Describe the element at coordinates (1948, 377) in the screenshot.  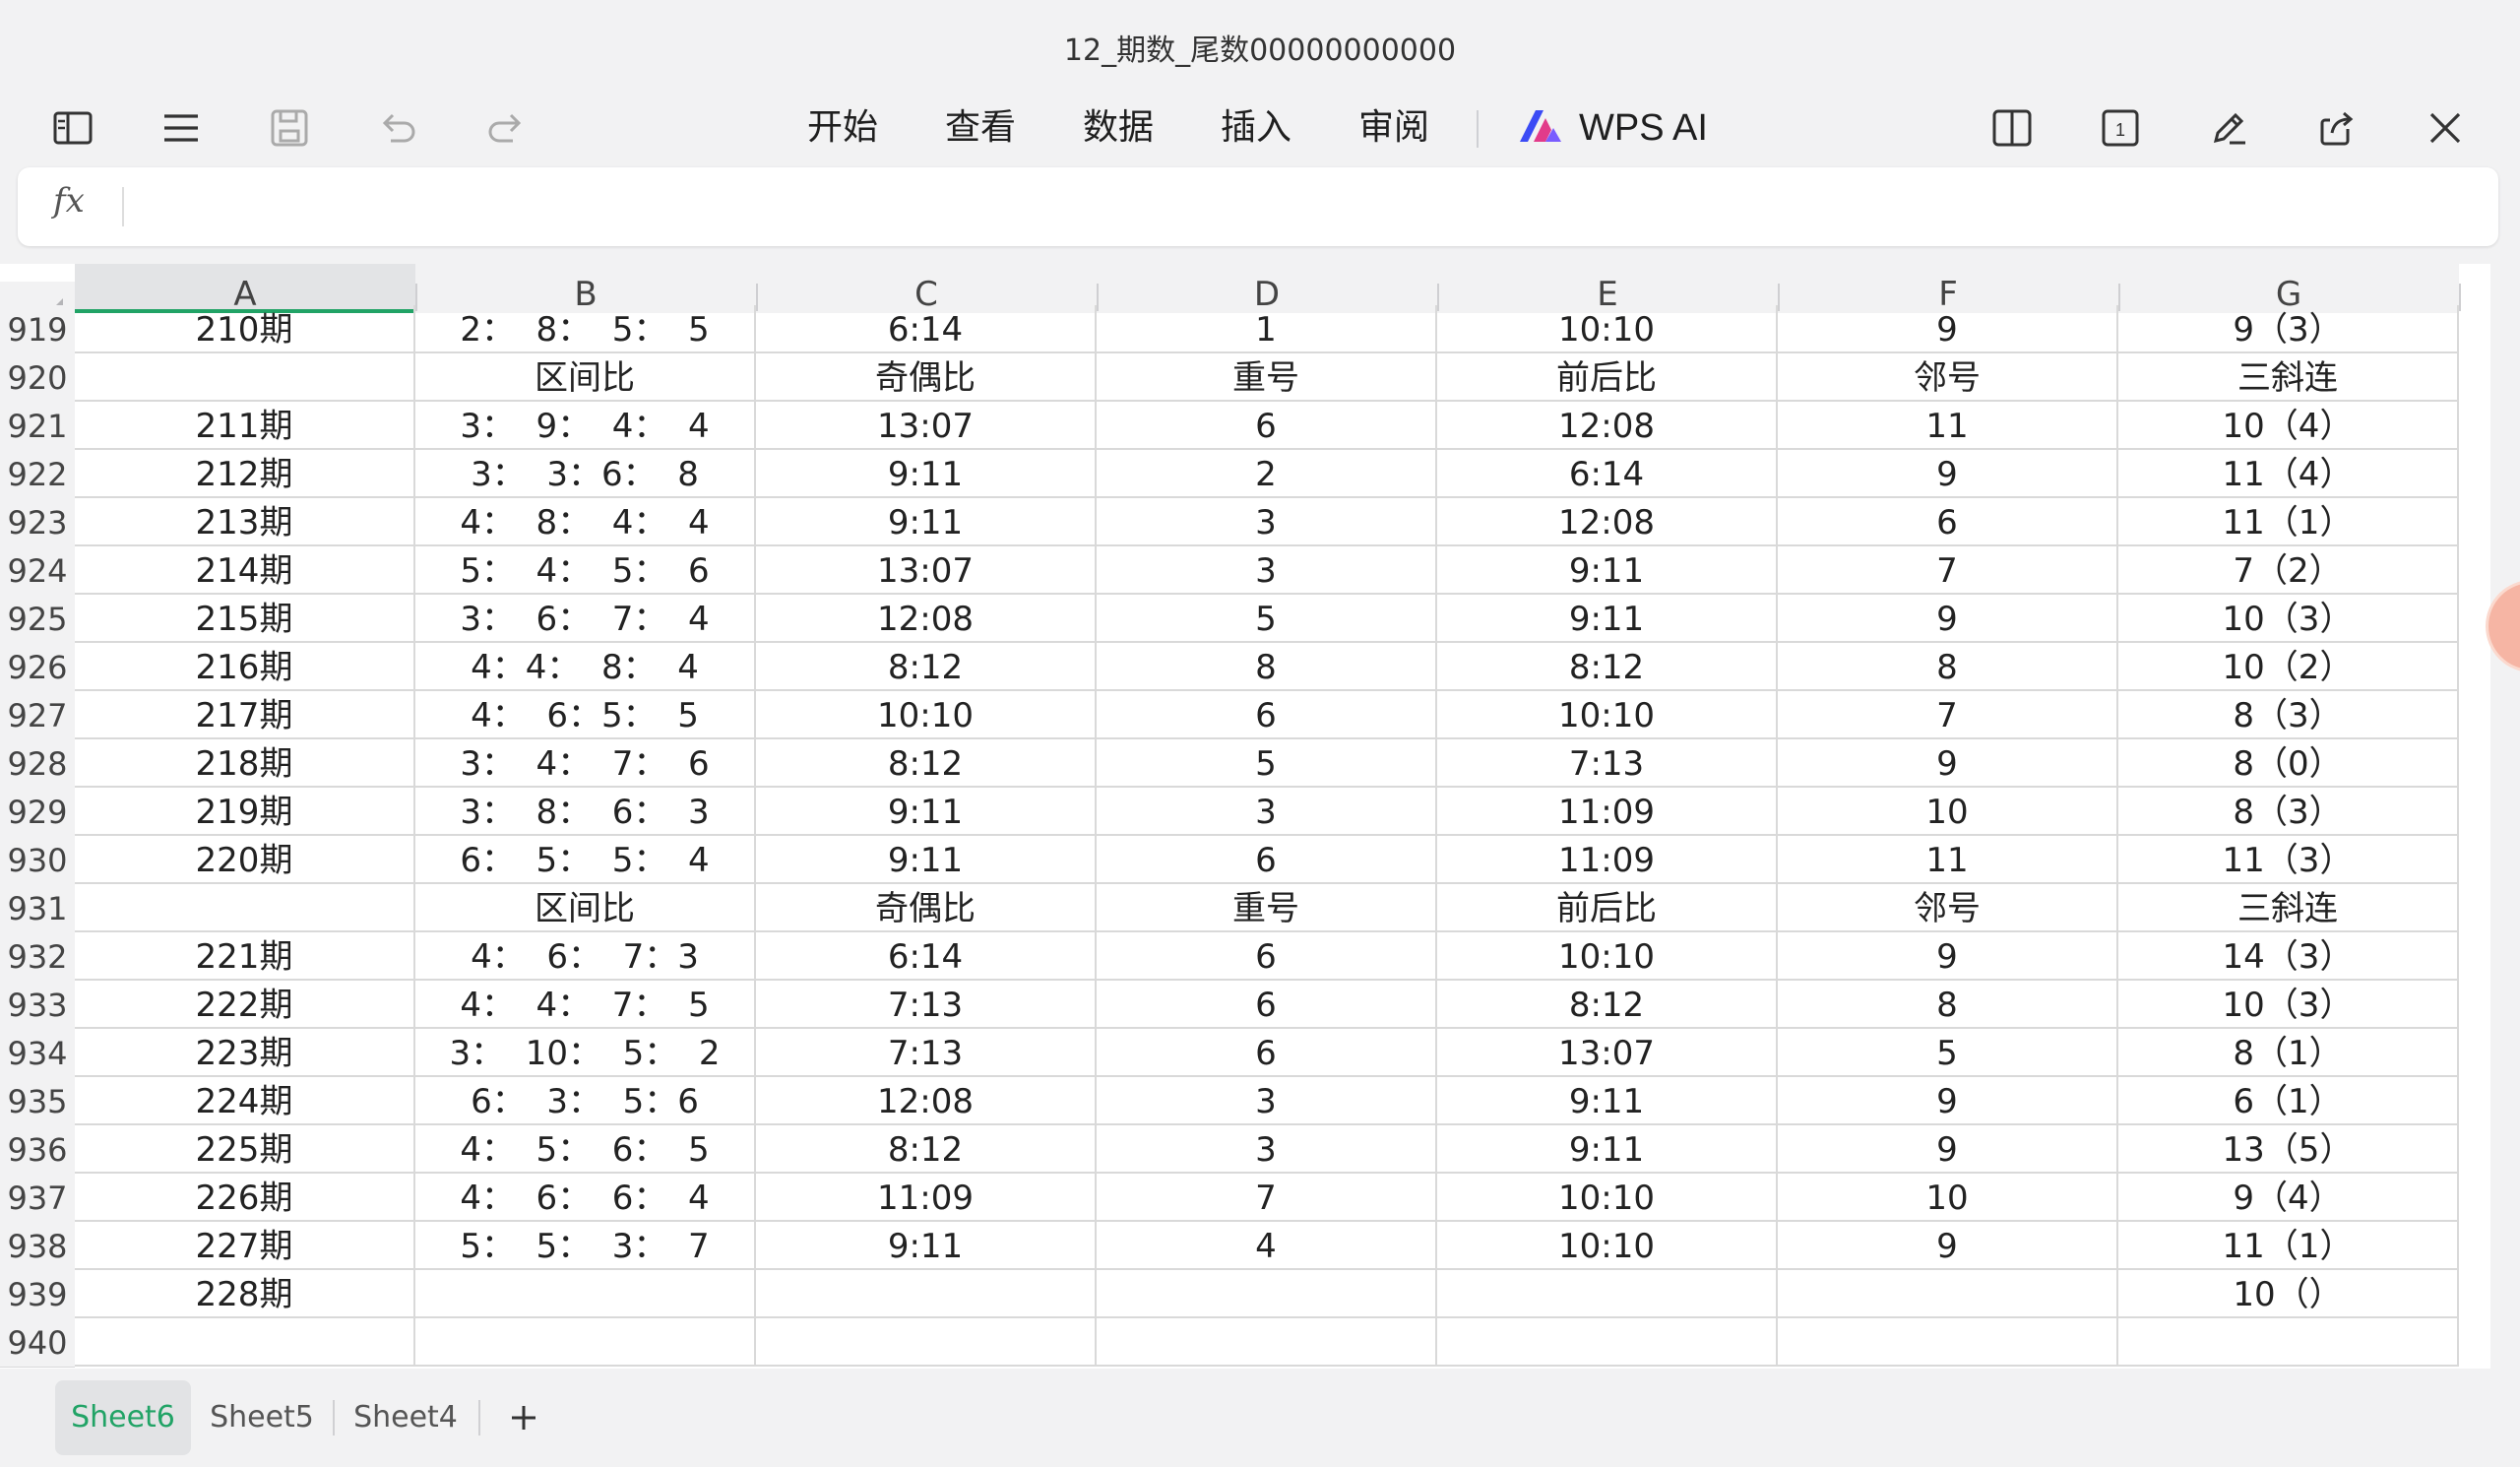
I see `cell-f920: 邻号` at that location.